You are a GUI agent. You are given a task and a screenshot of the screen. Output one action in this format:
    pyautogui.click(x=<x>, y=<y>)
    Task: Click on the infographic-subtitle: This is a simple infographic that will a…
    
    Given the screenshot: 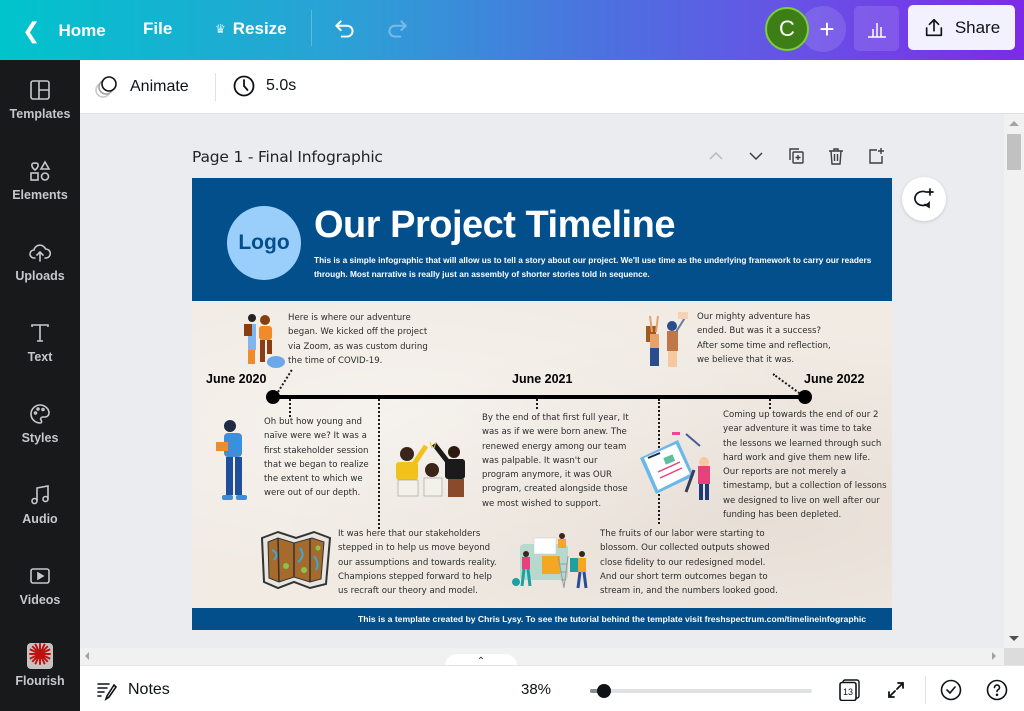 What is the action you would take?
    pyautogui.click(x=594, y=267)
    